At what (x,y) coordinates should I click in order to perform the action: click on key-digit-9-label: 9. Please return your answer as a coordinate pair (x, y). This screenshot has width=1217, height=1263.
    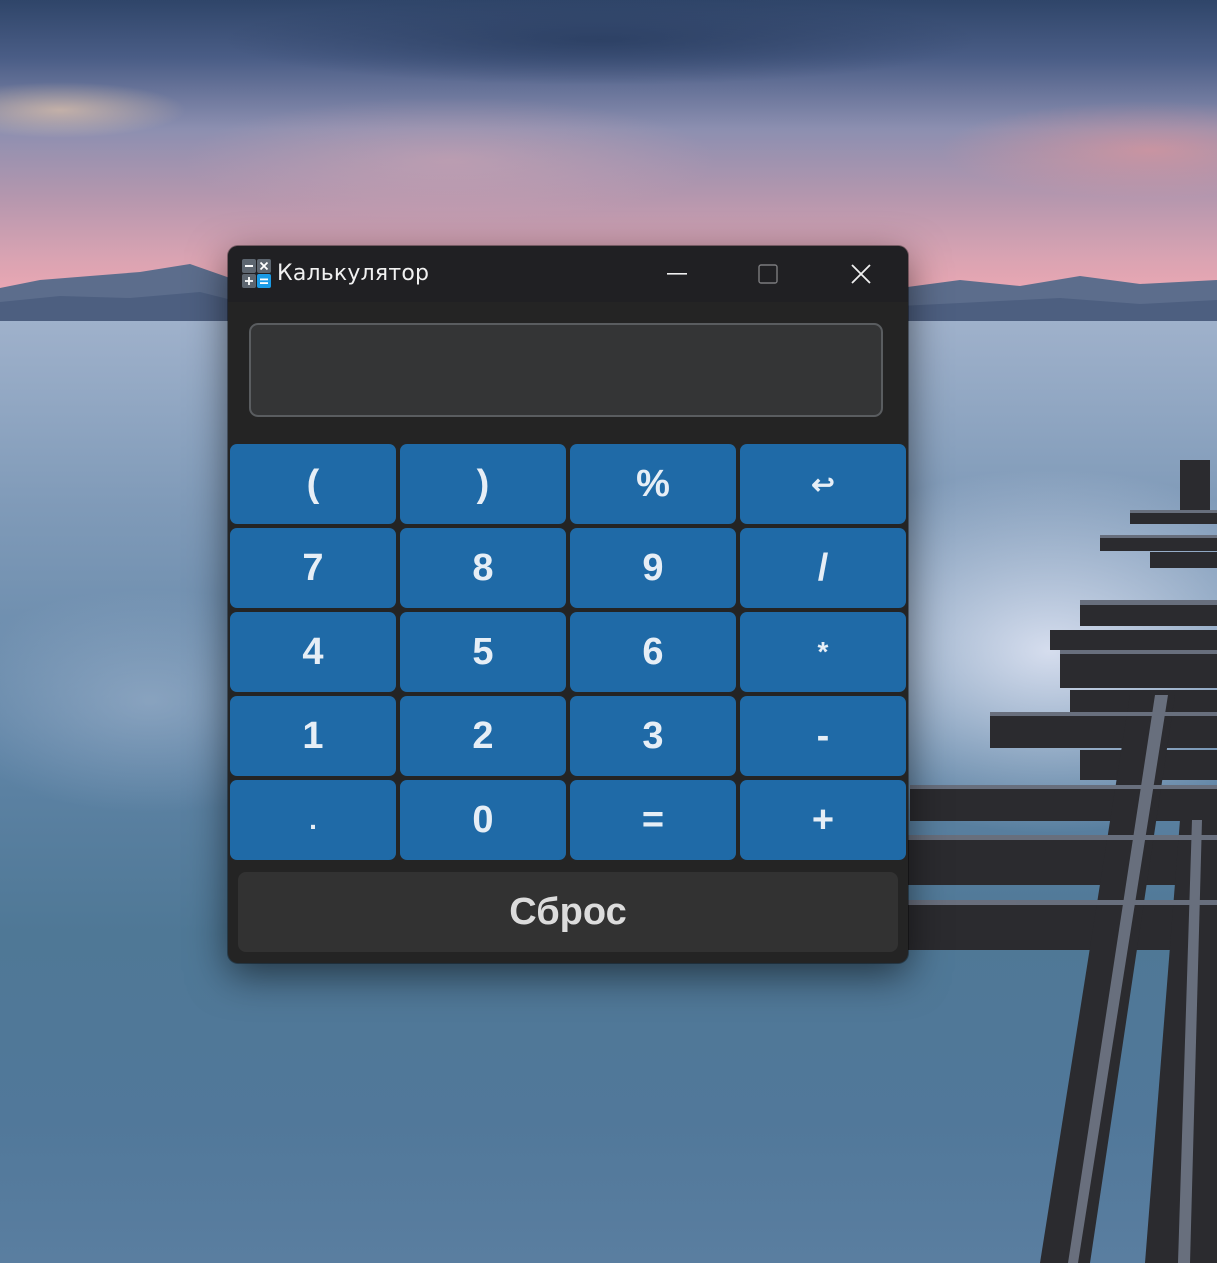
    Looking at the image, I should click on (653, 567).